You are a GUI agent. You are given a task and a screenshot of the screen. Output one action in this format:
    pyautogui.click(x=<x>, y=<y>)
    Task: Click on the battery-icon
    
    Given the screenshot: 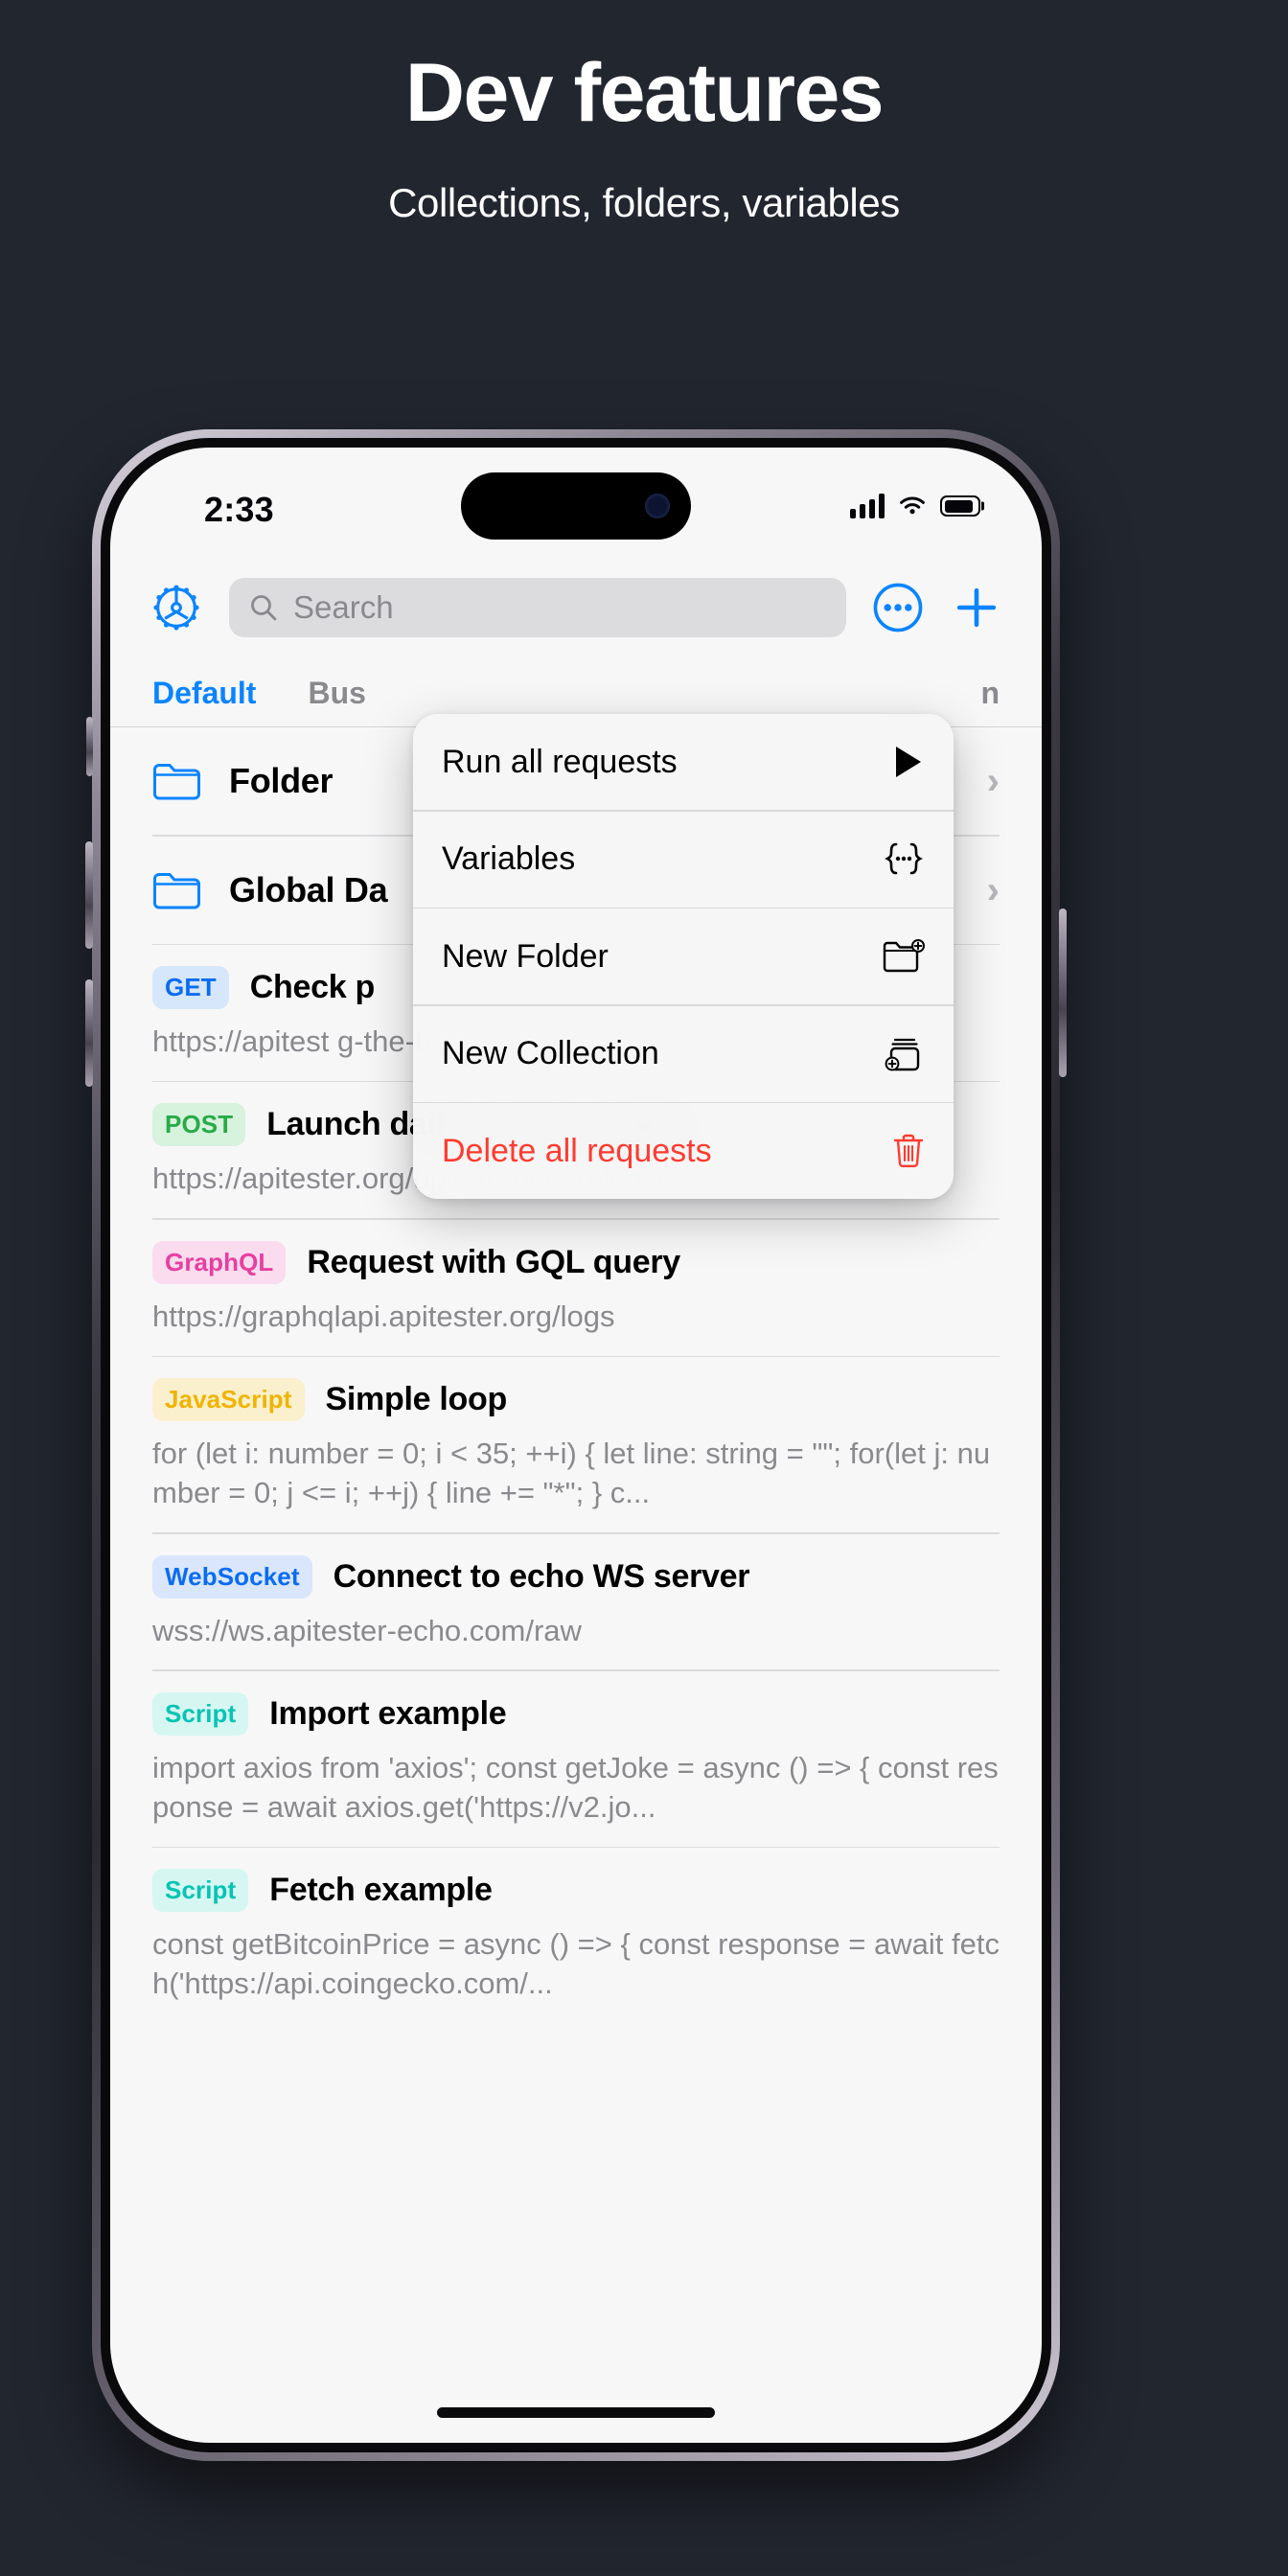 What is the action you would take?
    pyautogui.click(x=960, y=506)
    